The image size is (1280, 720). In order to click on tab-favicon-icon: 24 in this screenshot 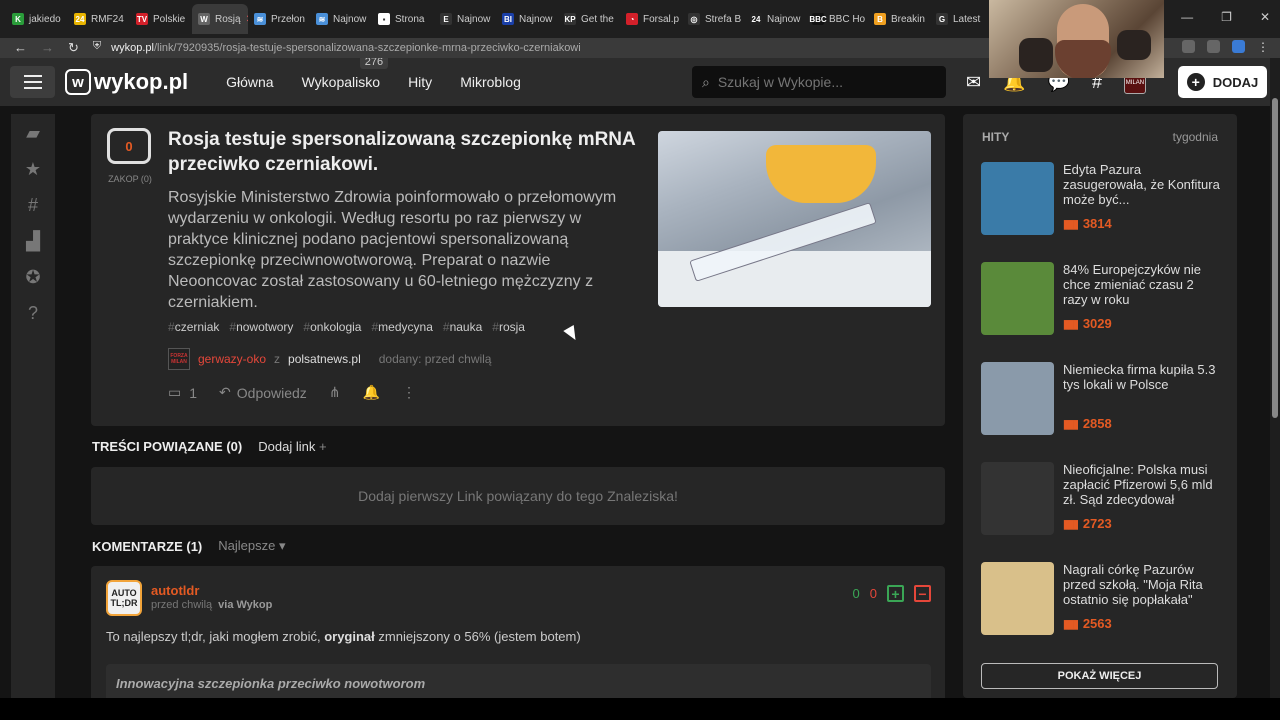, I will do `click(80, 19)`.